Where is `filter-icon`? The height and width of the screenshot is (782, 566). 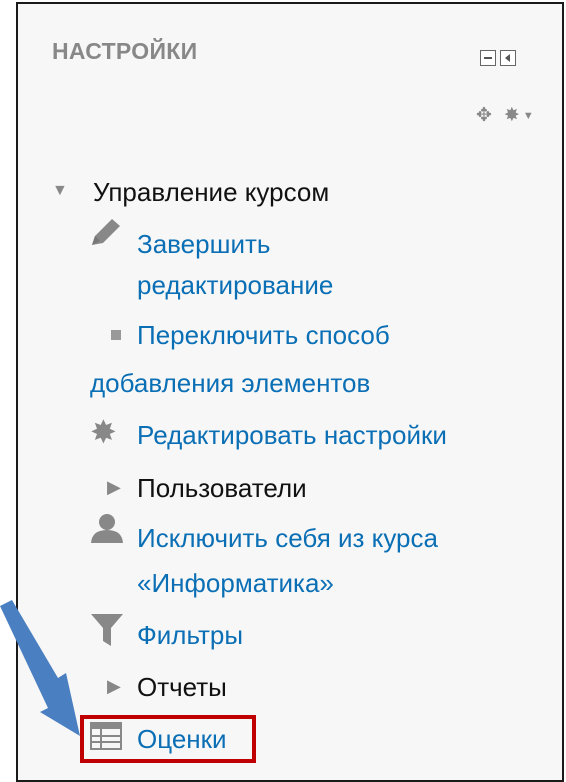 filter-icon is located at coordinates (107, 630).